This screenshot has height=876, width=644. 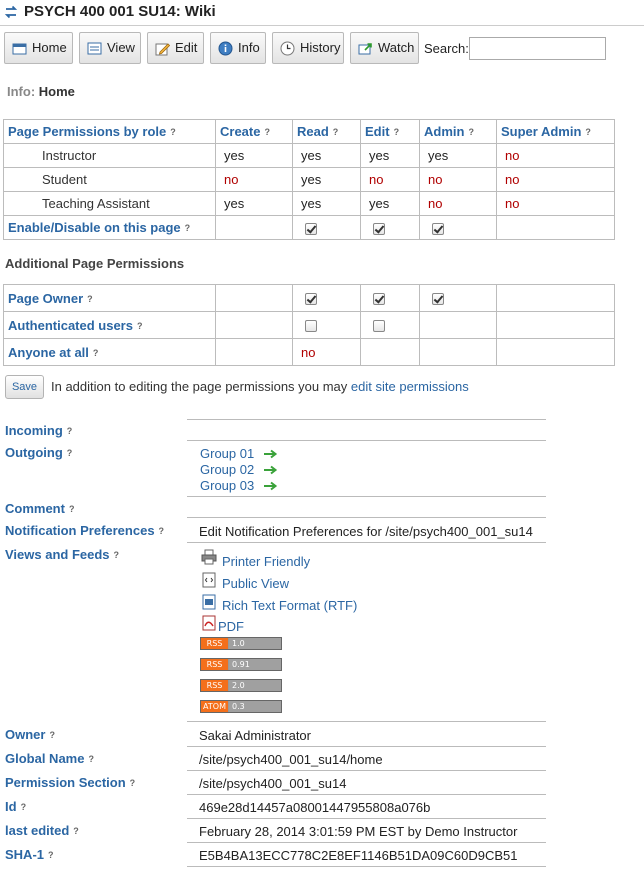 What do you see at coordinates (255, 664) in the screenshot?
I see `rss-badge-right: 0.91` at bounding box center [255, 664].